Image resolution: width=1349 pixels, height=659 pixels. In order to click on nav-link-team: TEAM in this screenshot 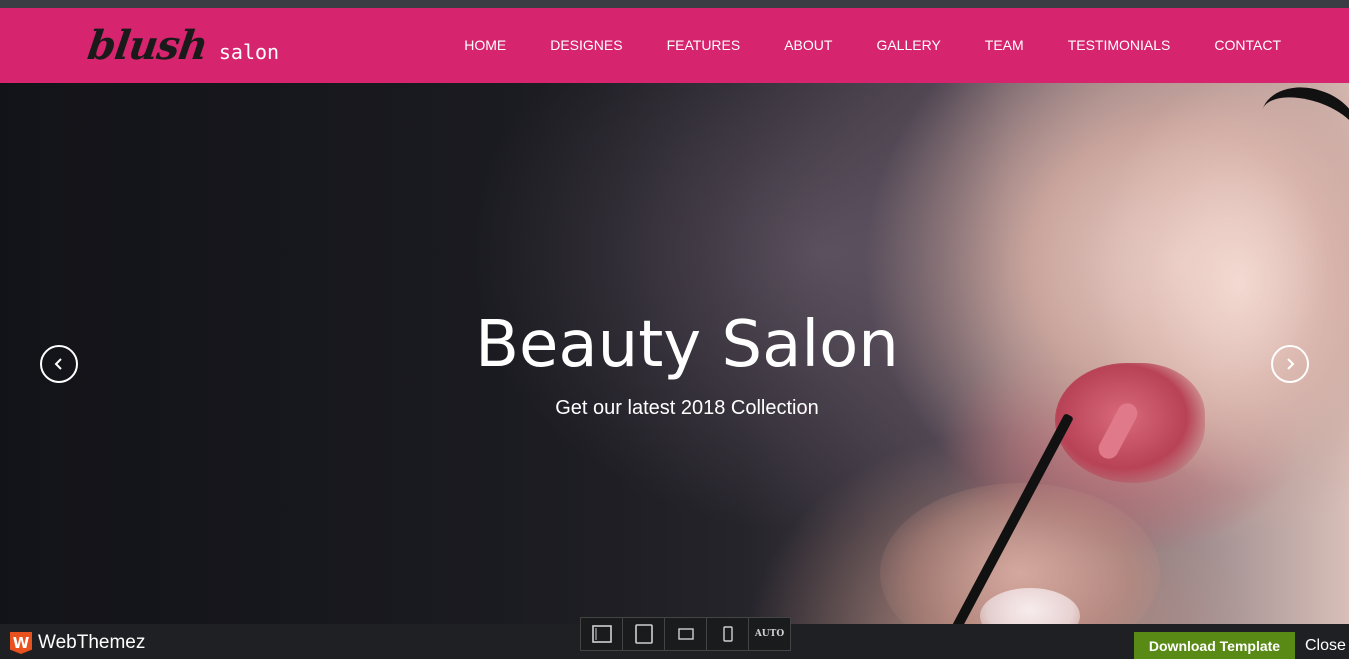, I will do `click(1004, 45)`.